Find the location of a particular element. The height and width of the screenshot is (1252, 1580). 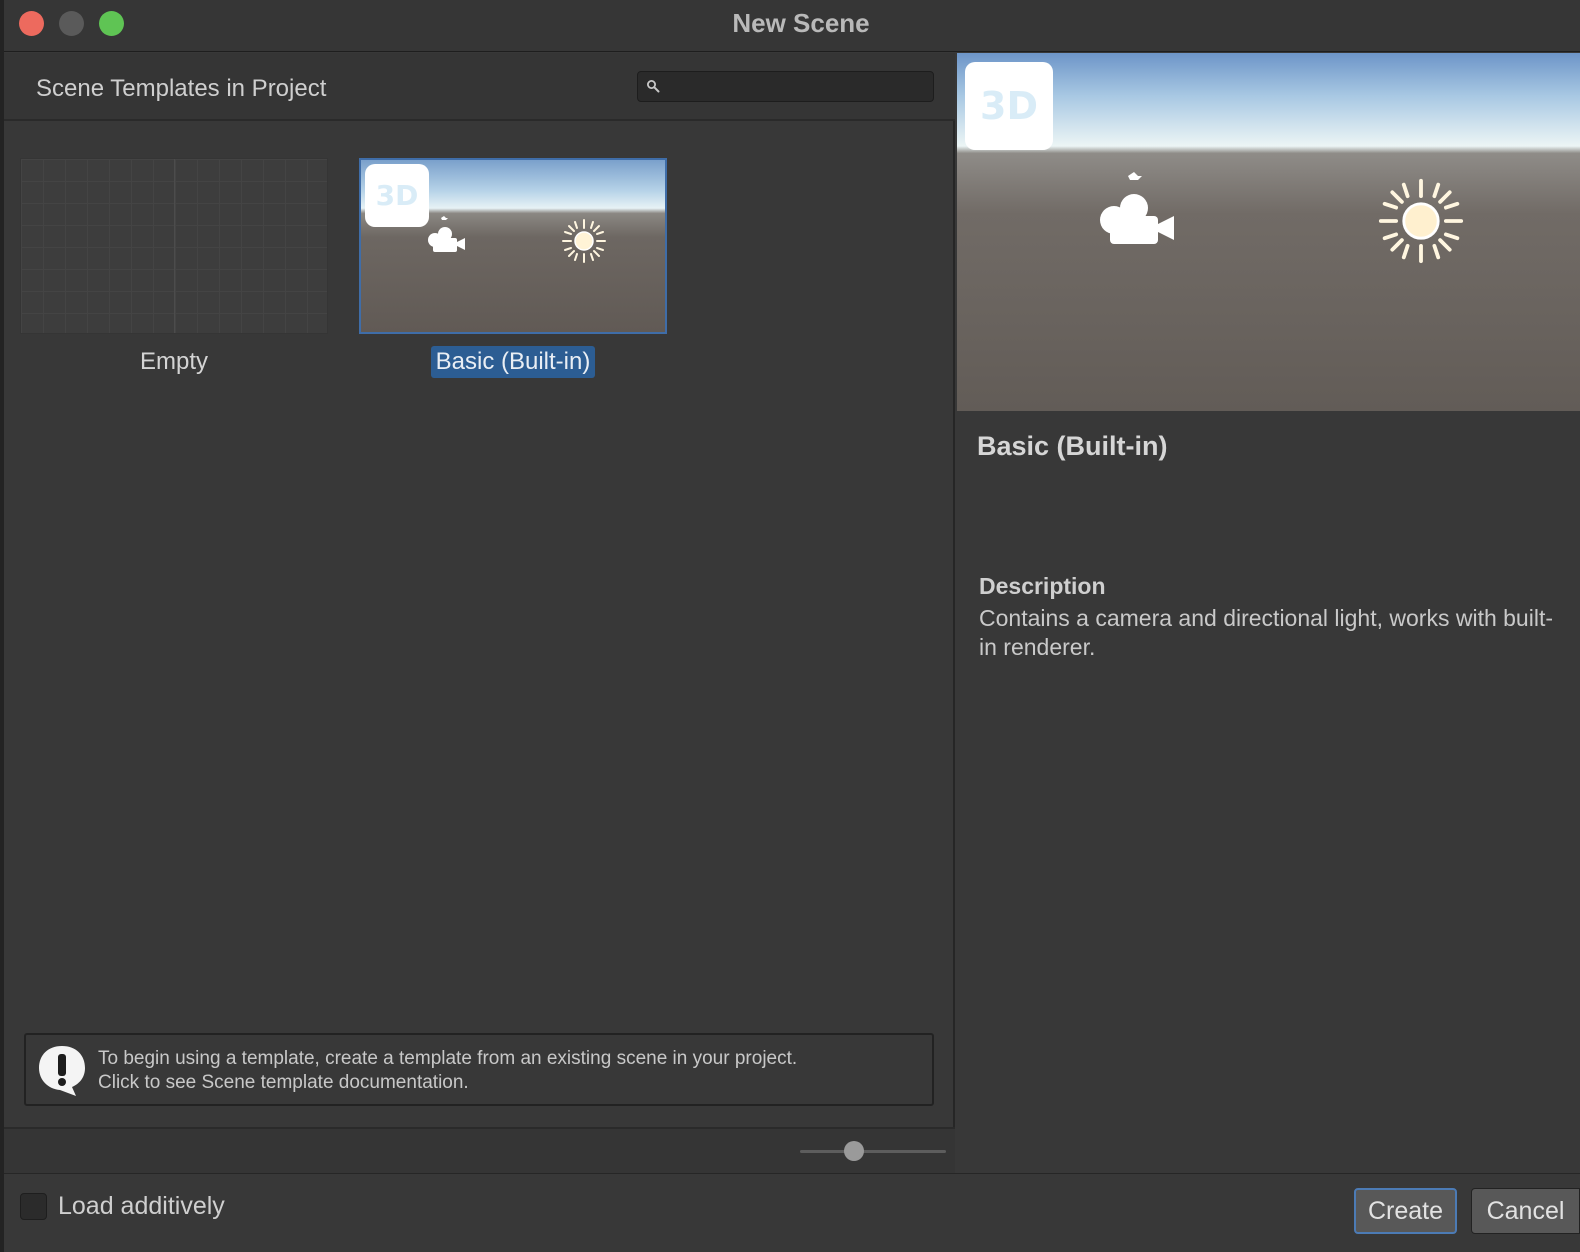

title-bar: New Scene is located at coordinates (792, 26).